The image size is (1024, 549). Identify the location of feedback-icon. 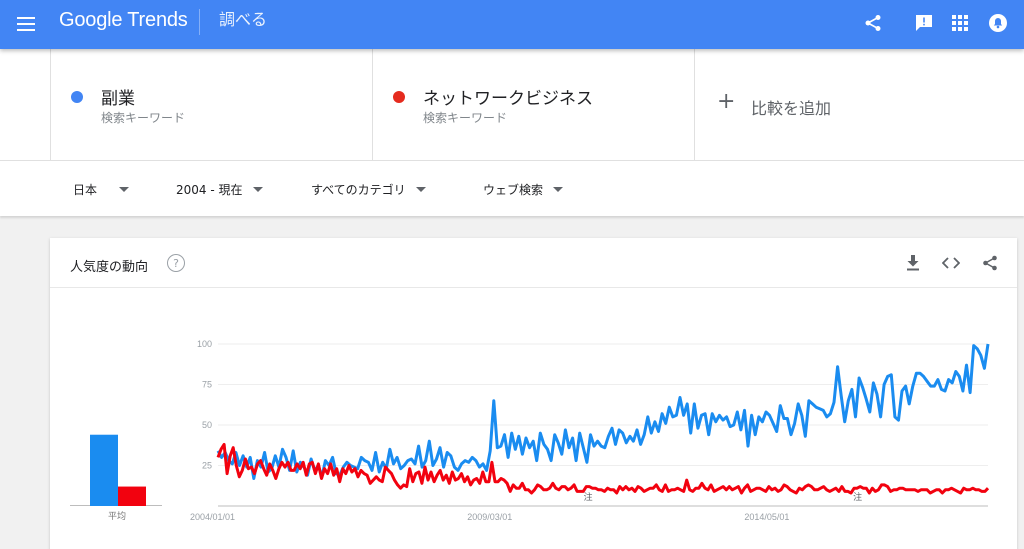
(924, 23).